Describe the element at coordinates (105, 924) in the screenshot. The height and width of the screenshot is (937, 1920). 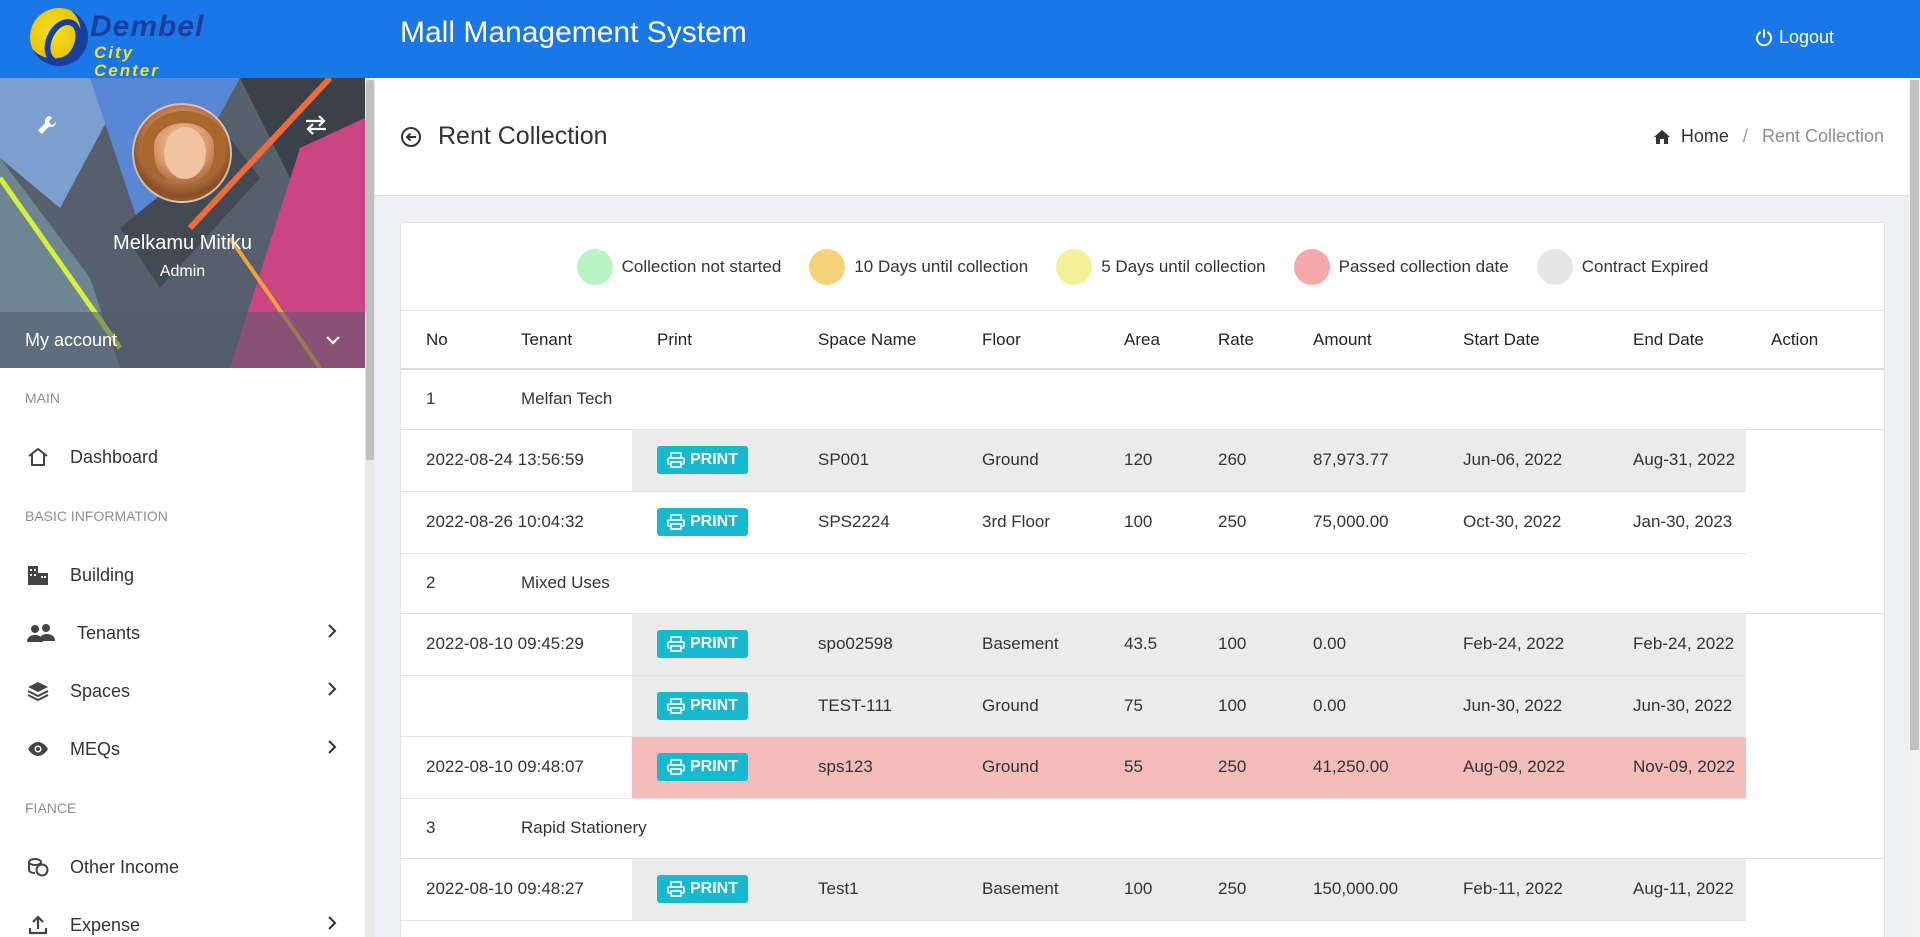
I see `sidebar-item-label: Expense` at that location.